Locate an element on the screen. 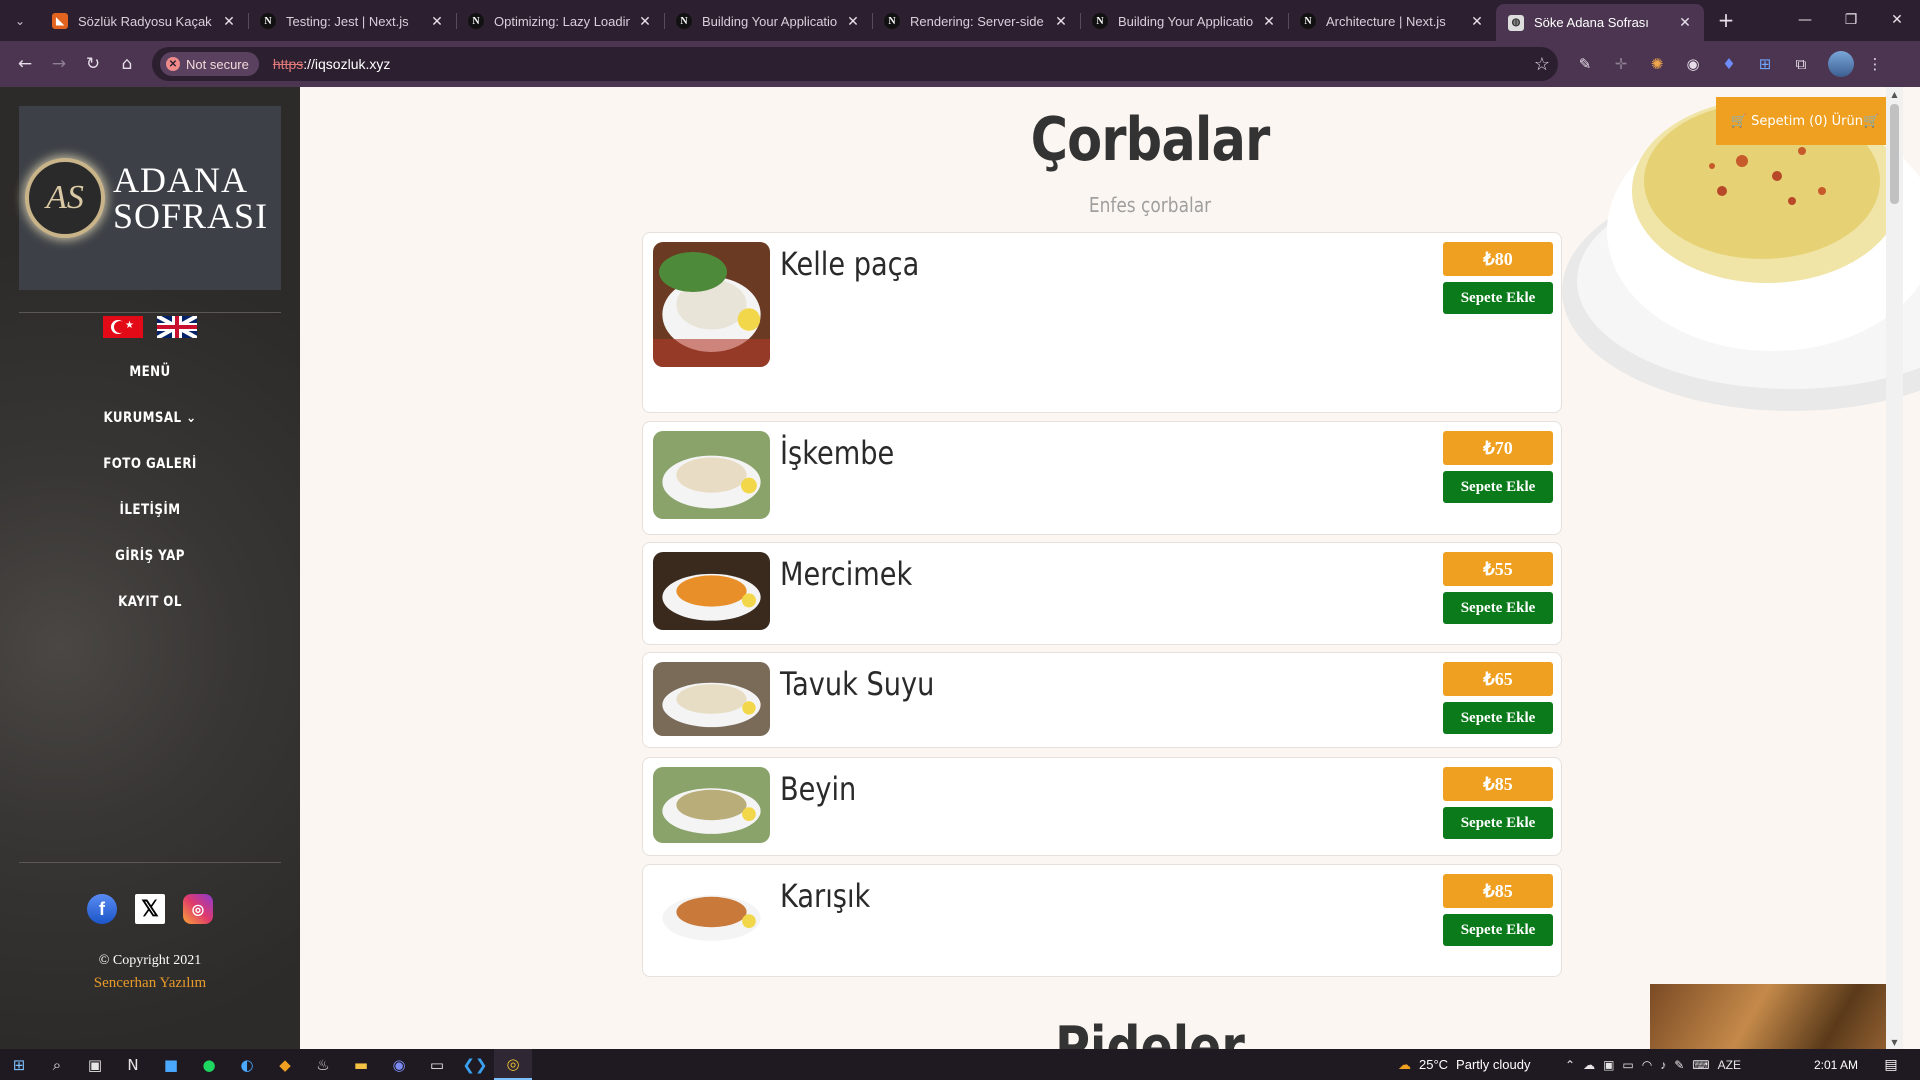  english-flag-icon is located at coordinates (177, 327).